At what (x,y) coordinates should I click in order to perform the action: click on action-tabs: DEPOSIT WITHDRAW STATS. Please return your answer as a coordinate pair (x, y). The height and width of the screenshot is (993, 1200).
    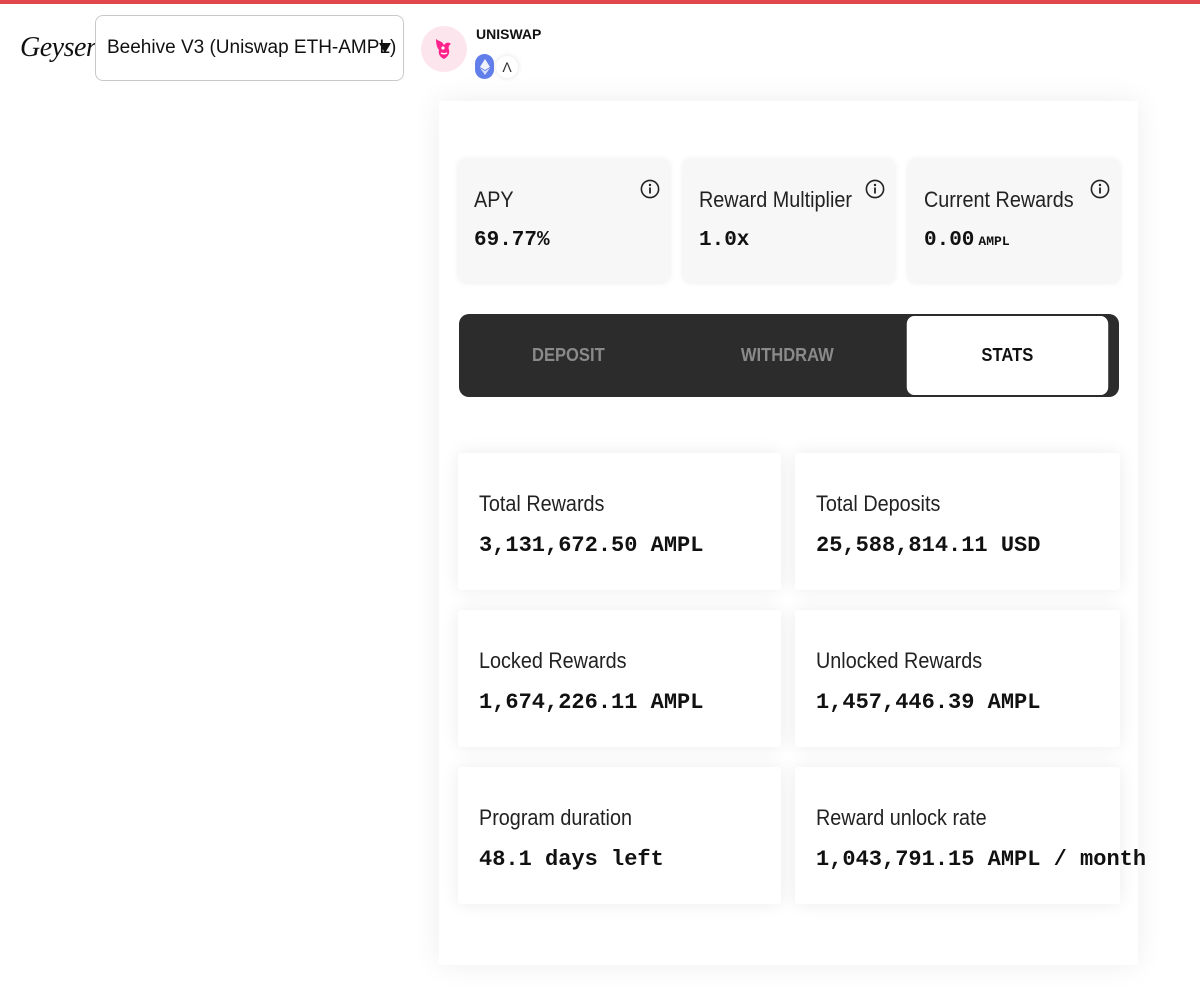
    Looking at the image, I should click on (789, 355).